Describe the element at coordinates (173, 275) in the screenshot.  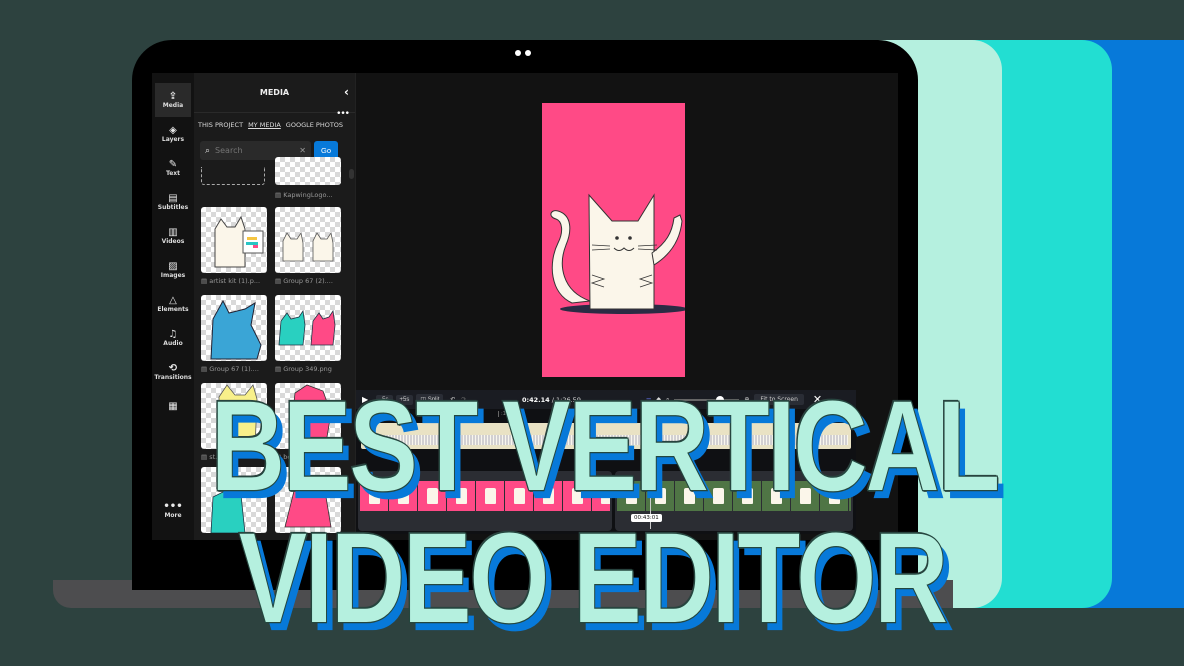
I see `sidebar-item-label: Images` at that location.